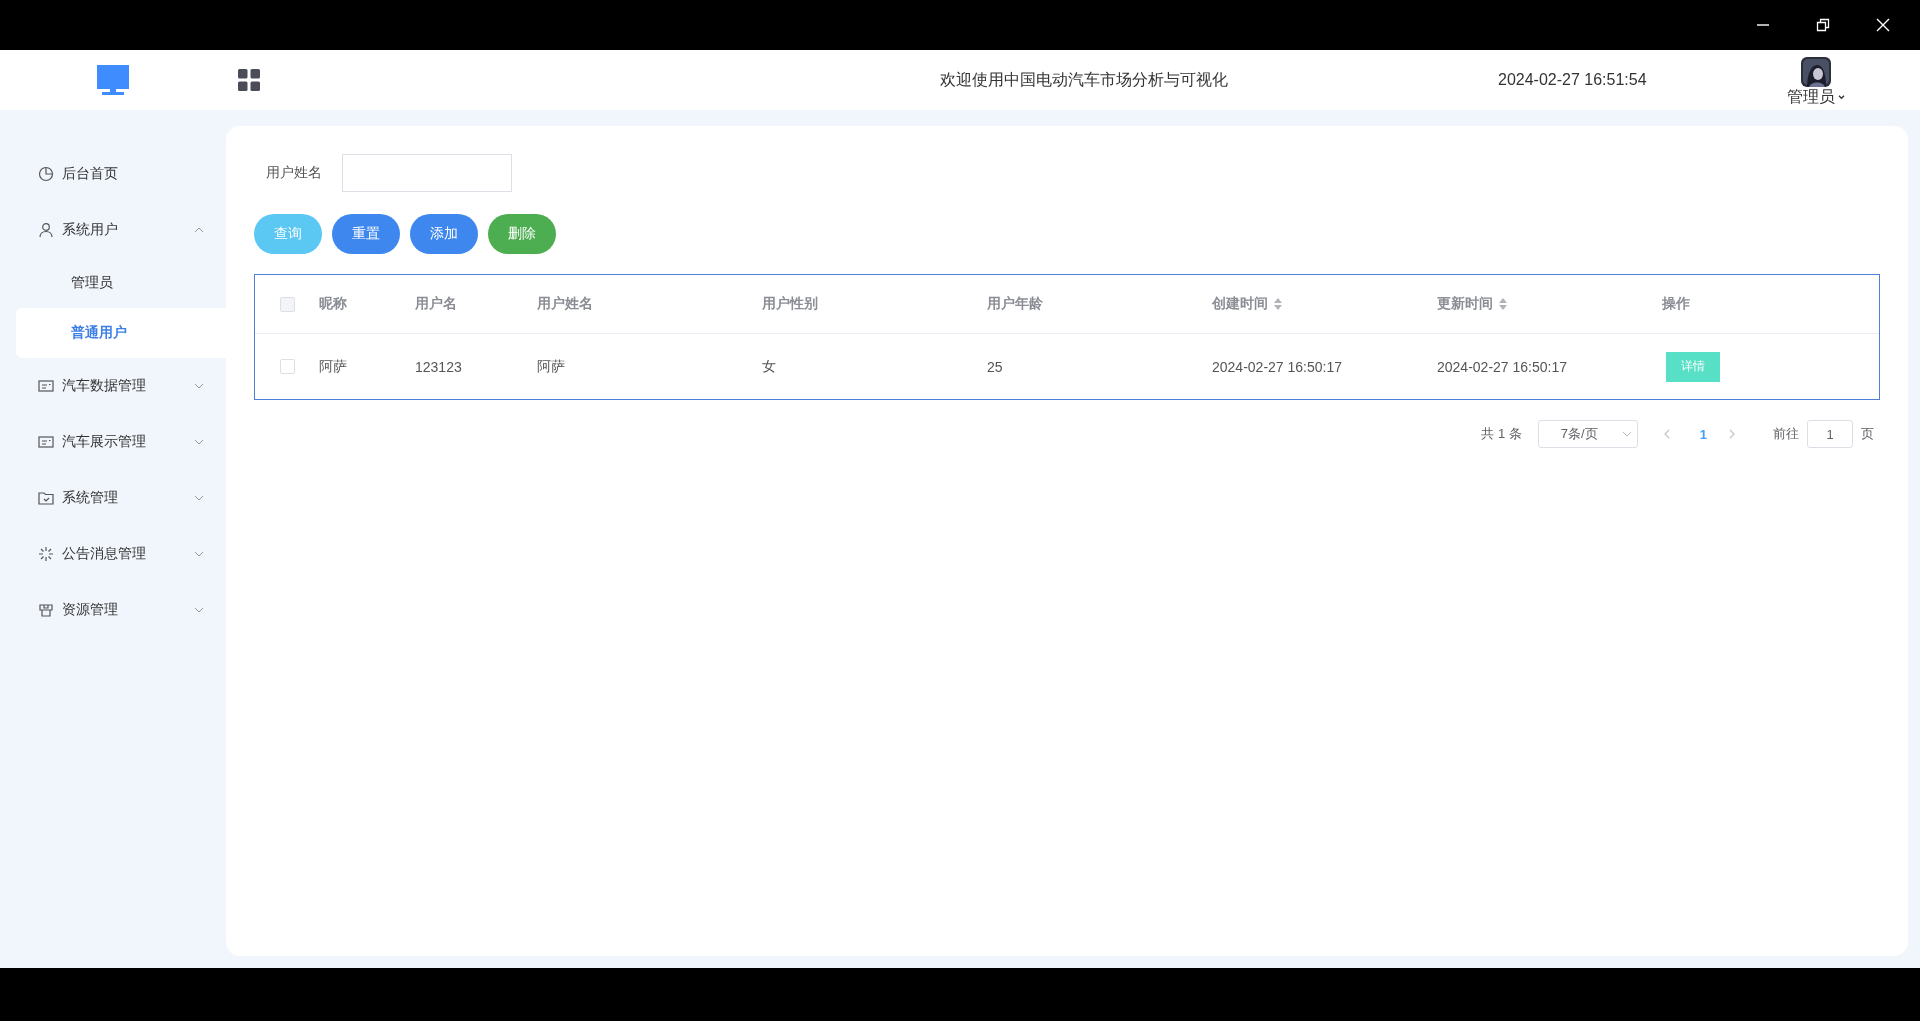 The image size is (1920, 1021). What do you see at coordinates (113, 230) in the screenshot?
I see `sidebar-item: 系统用户` at bounding box center [113, 230].